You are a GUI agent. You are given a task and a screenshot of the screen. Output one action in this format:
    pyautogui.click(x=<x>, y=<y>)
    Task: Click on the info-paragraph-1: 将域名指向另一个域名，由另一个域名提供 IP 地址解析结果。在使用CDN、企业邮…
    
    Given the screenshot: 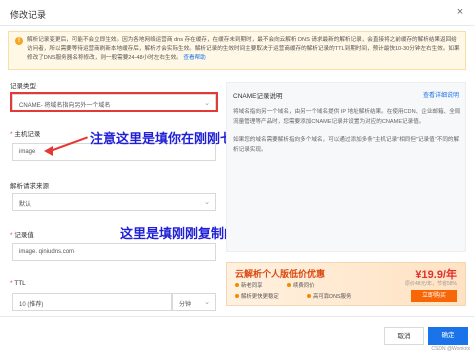 What is the action you would take?
    pyautogui.click(x=347, y=117)
    